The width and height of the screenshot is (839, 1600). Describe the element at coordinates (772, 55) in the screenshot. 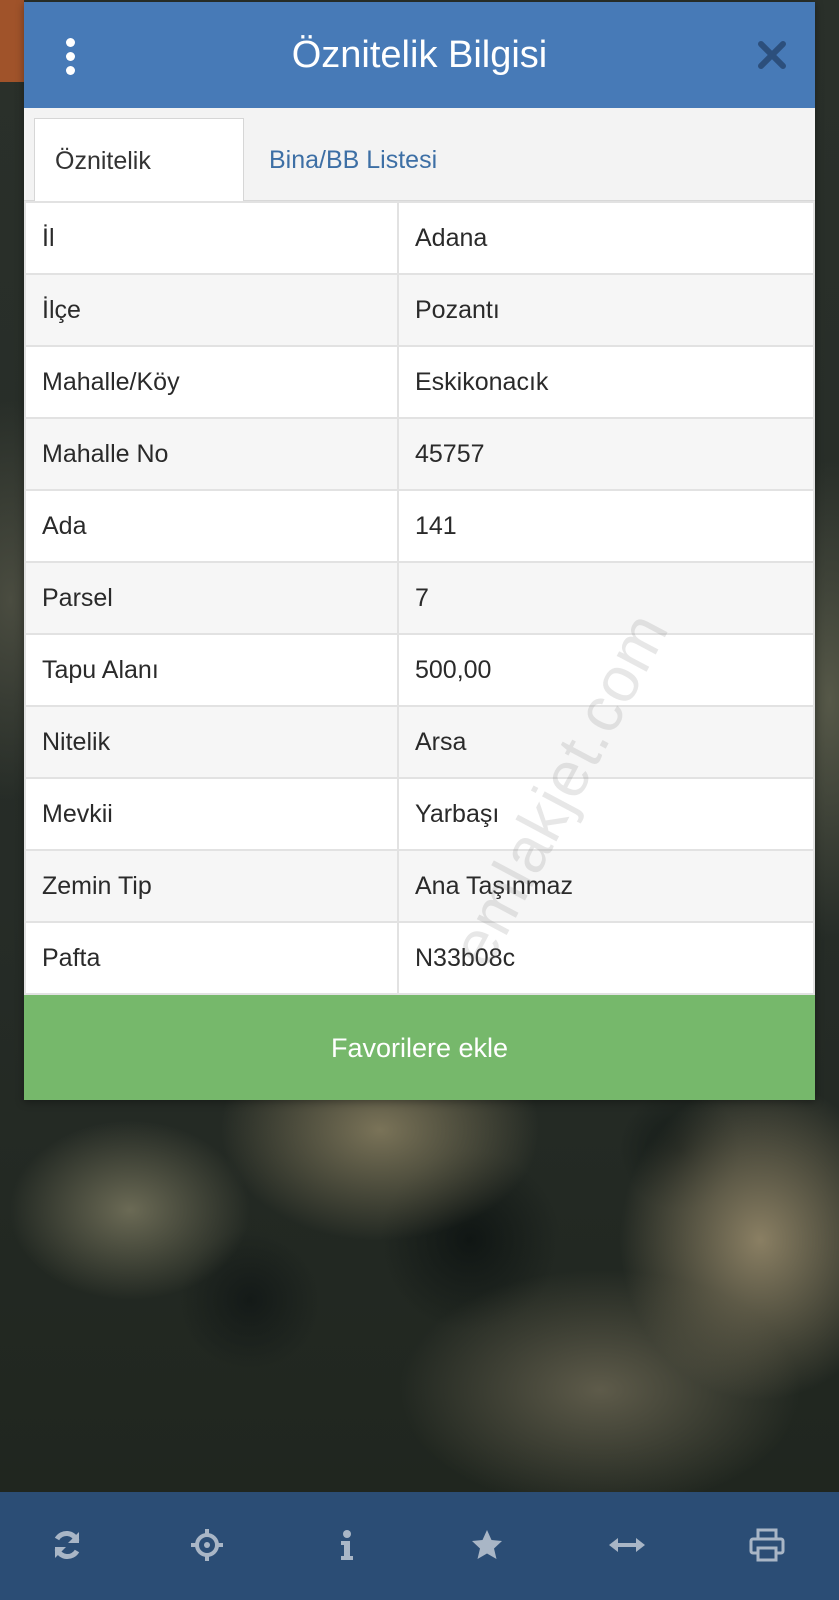

I see `close-icon` at that location.